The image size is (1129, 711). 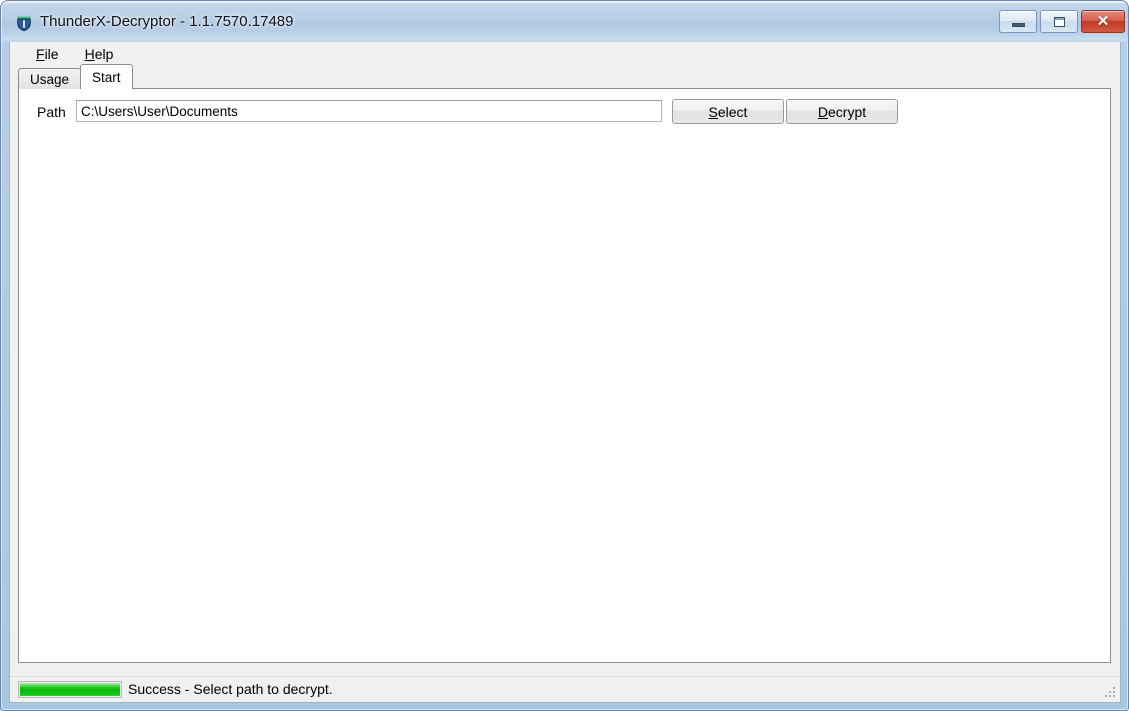 I want to click on menu-item-file: File, so click(x=47, y=54).